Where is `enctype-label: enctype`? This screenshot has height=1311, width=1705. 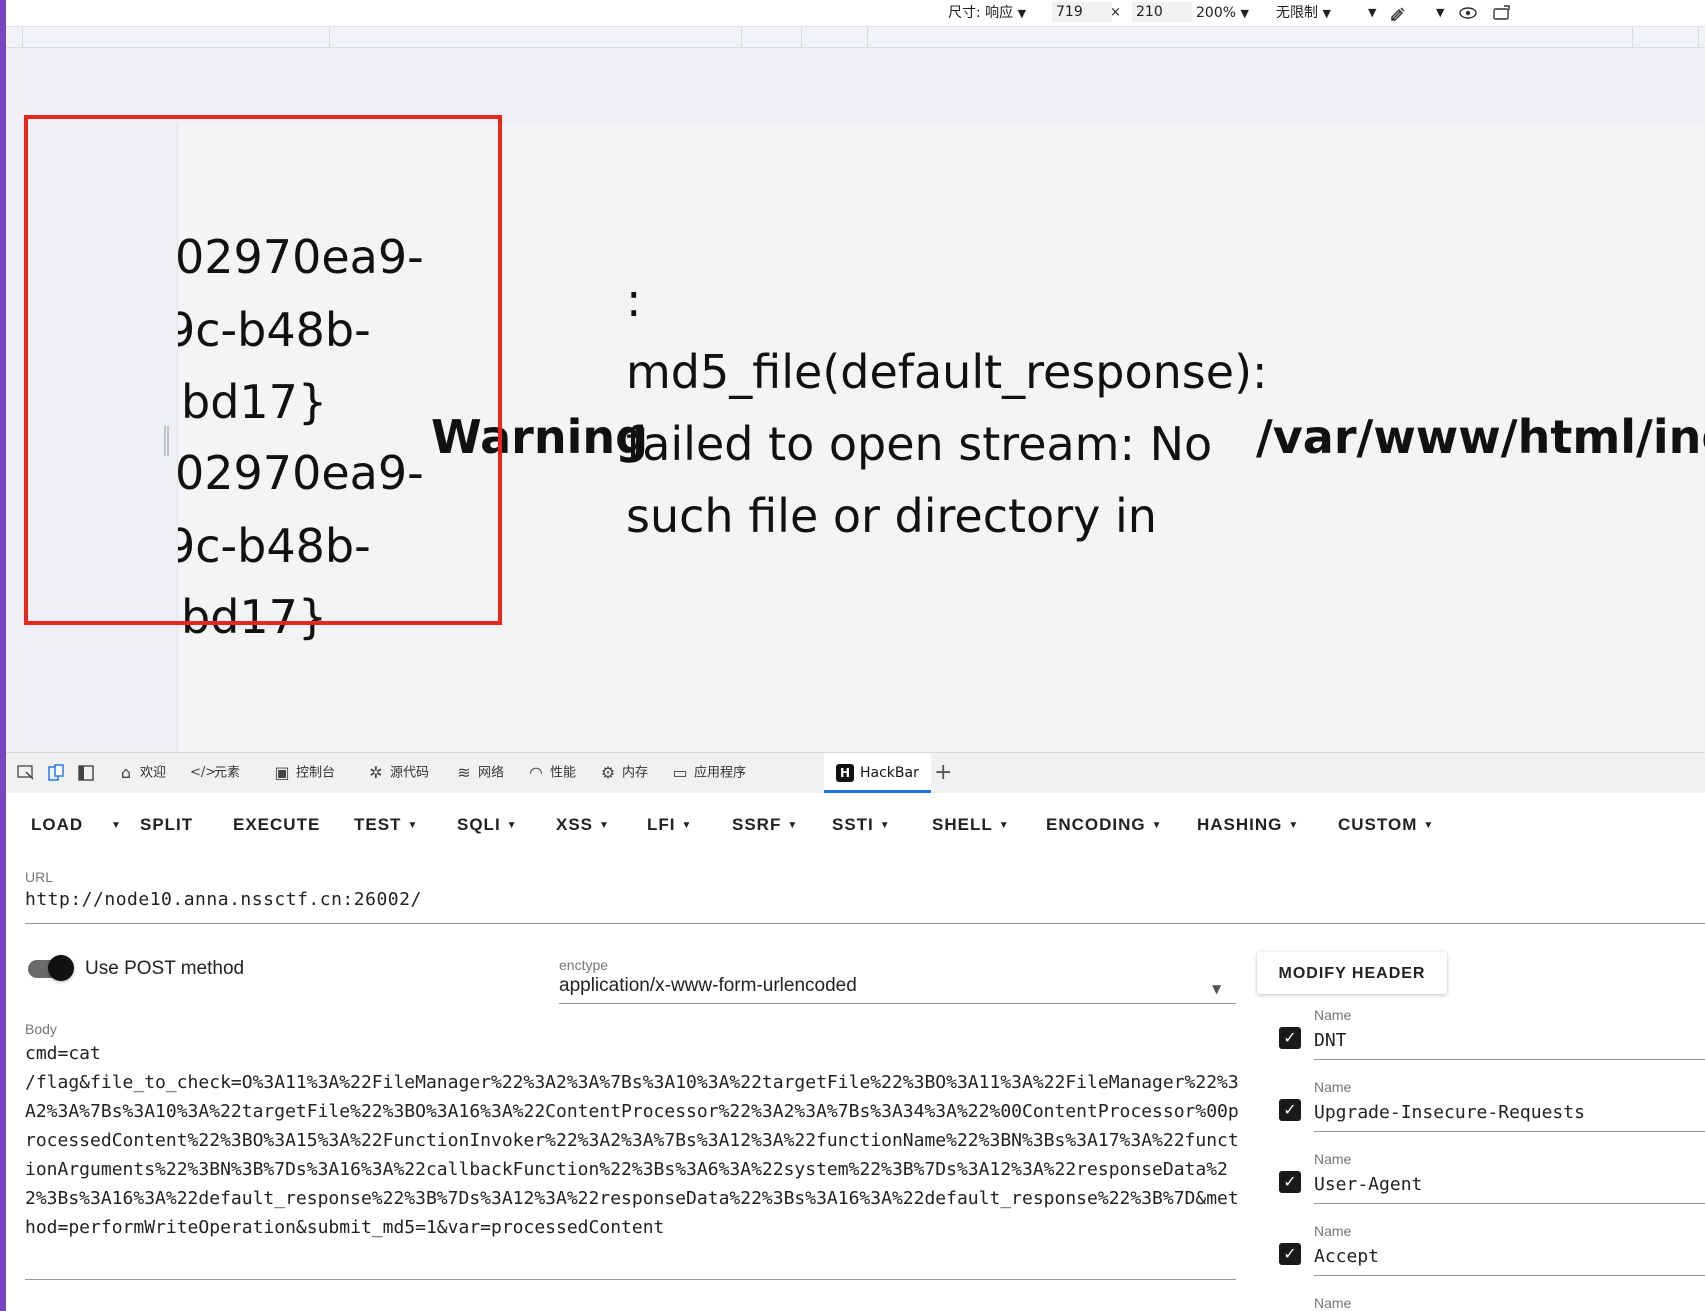
enctype-label: enctype is located at coordinates (584, 965).